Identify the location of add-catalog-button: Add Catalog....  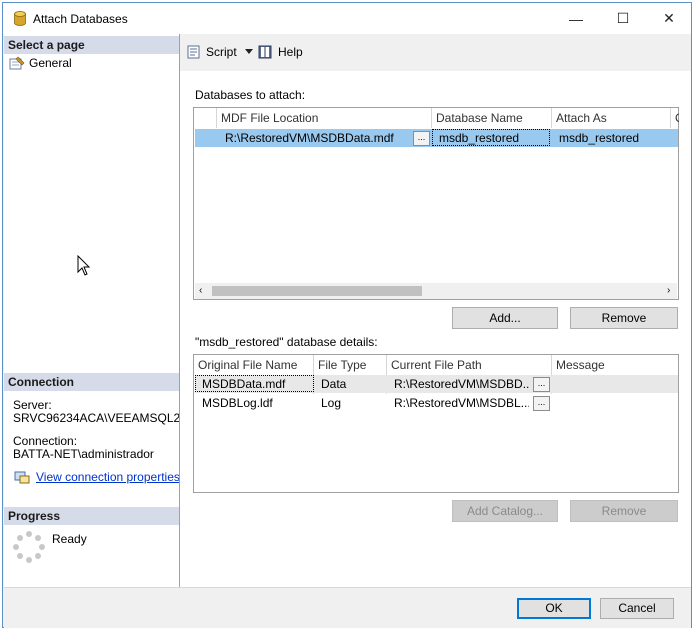
(505, 511).